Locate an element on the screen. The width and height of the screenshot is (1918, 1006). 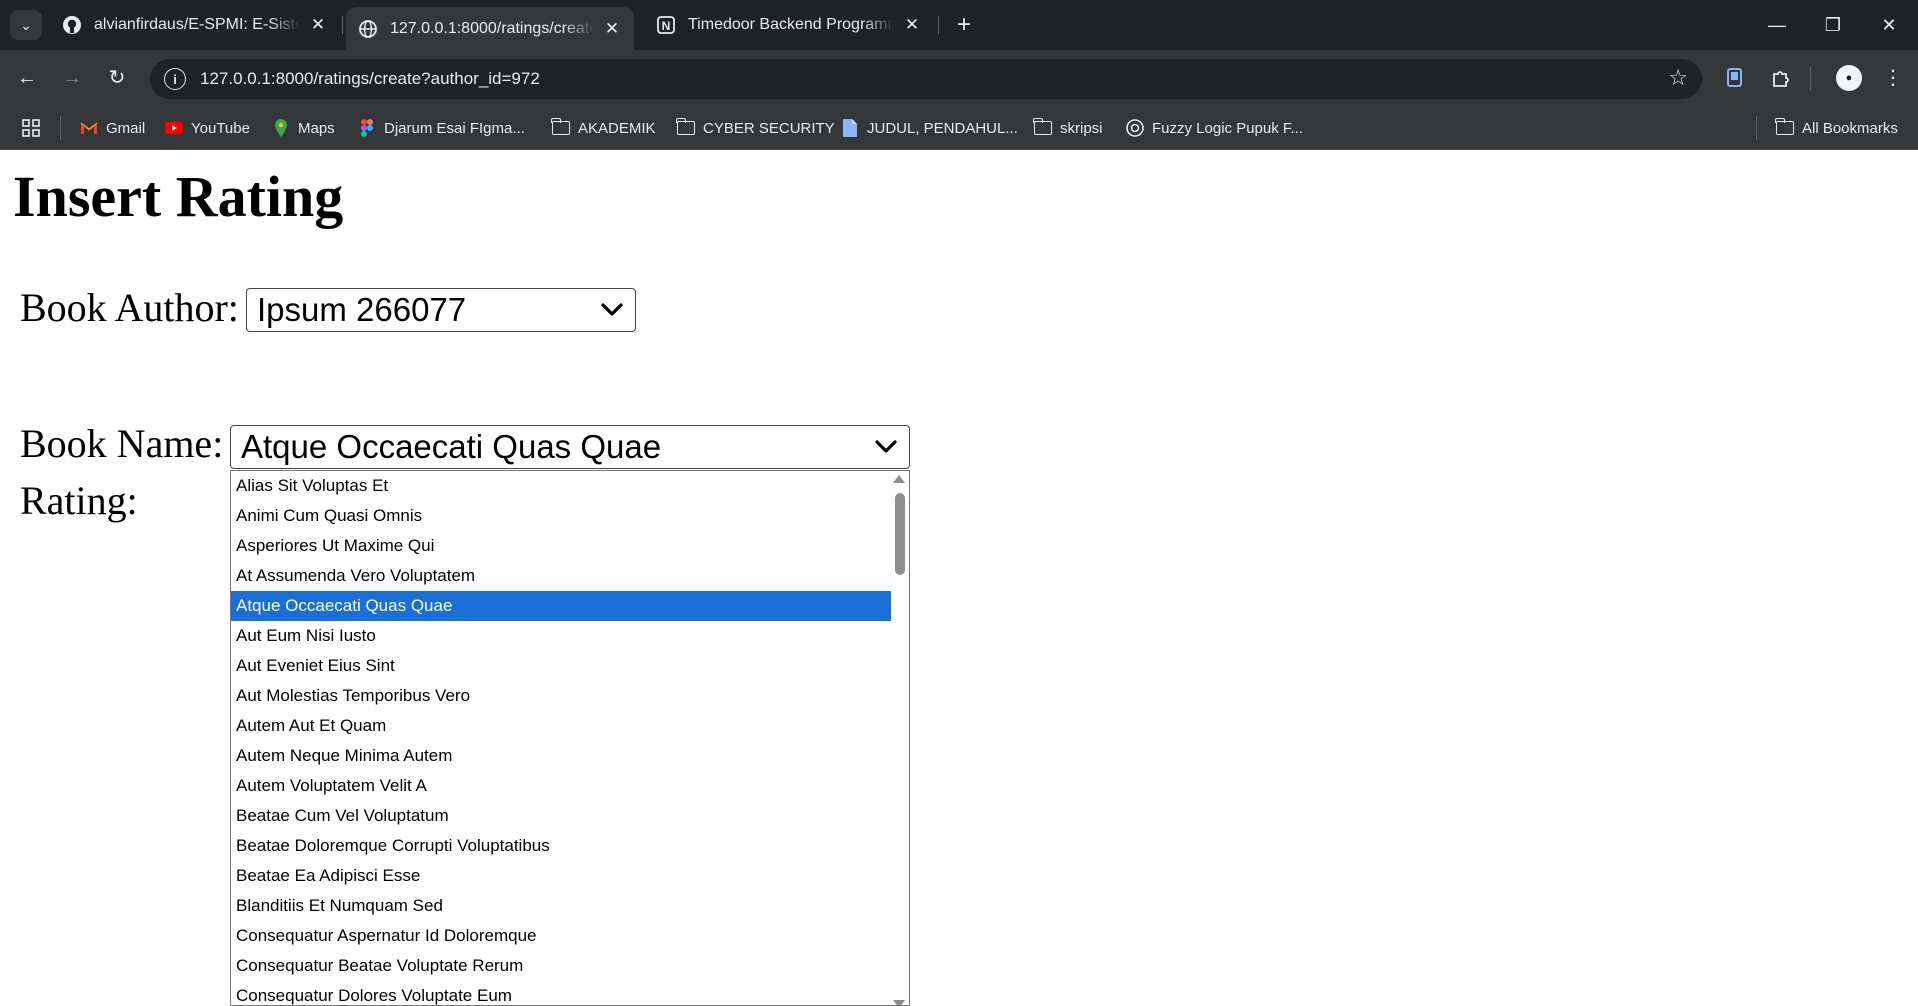
dropdown-option: At Assumenda Vero Voluptatem is located at coordinates (561, 576).